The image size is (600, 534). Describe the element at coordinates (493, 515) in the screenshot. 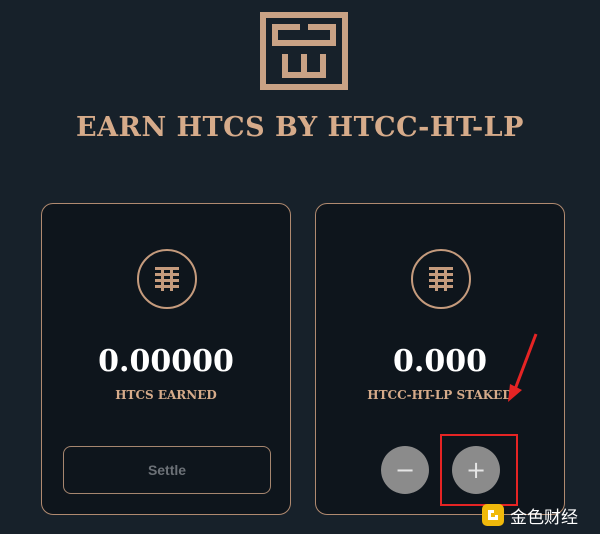

I see `watermark-logo-icon` at that location.